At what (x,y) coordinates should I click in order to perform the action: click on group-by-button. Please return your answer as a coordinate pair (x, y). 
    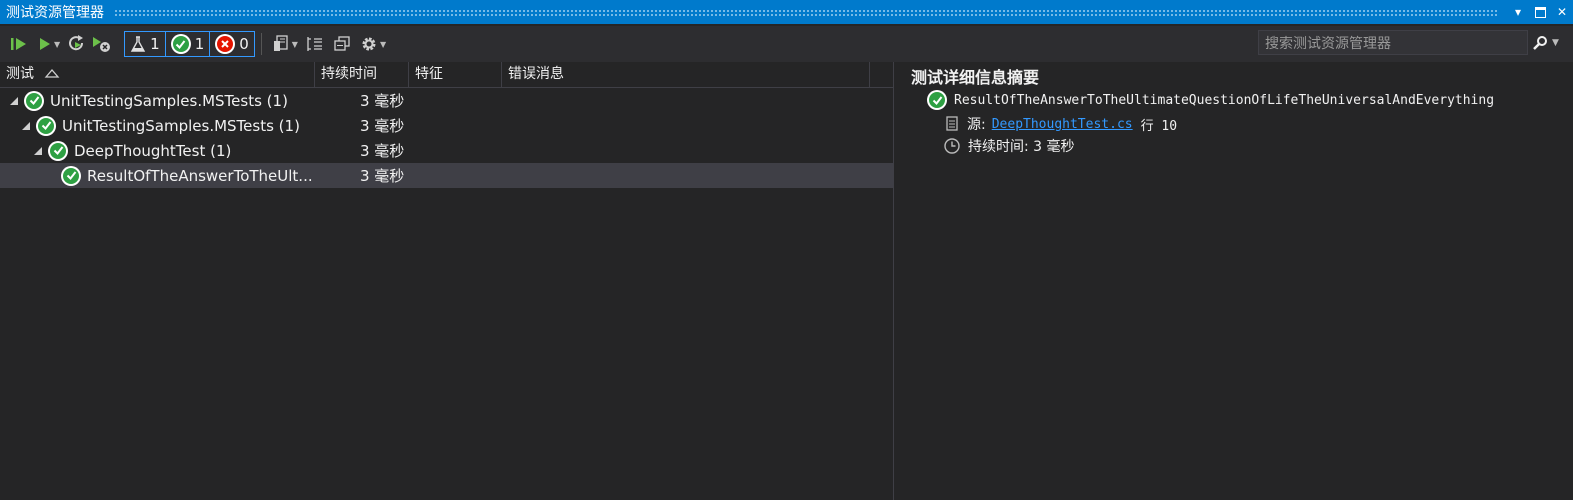
    Looking at the image, I should click on (315, 44).